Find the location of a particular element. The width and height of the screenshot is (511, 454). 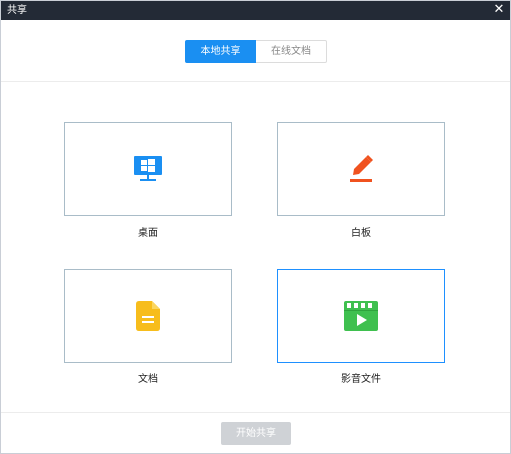

option-desktop-label: 桌面 is located at coordinates (148, 233).